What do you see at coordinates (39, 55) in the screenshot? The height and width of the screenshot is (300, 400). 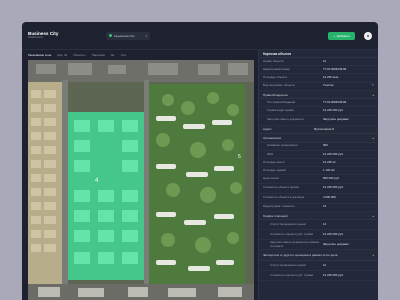 I see `tab-zoning: Межевание зона` at bounding box center [39, 55].